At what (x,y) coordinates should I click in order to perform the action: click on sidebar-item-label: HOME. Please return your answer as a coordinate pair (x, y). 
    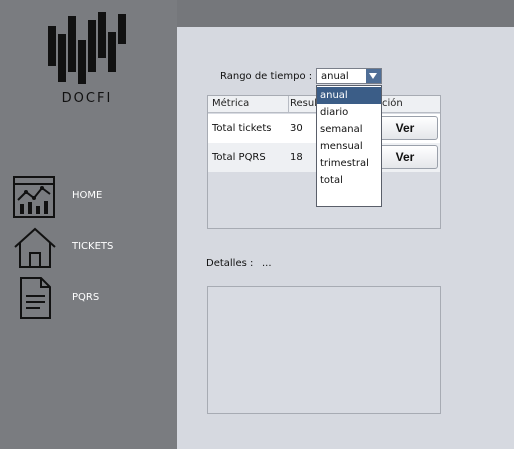
    Looking at the image, I should click on (87, 195).